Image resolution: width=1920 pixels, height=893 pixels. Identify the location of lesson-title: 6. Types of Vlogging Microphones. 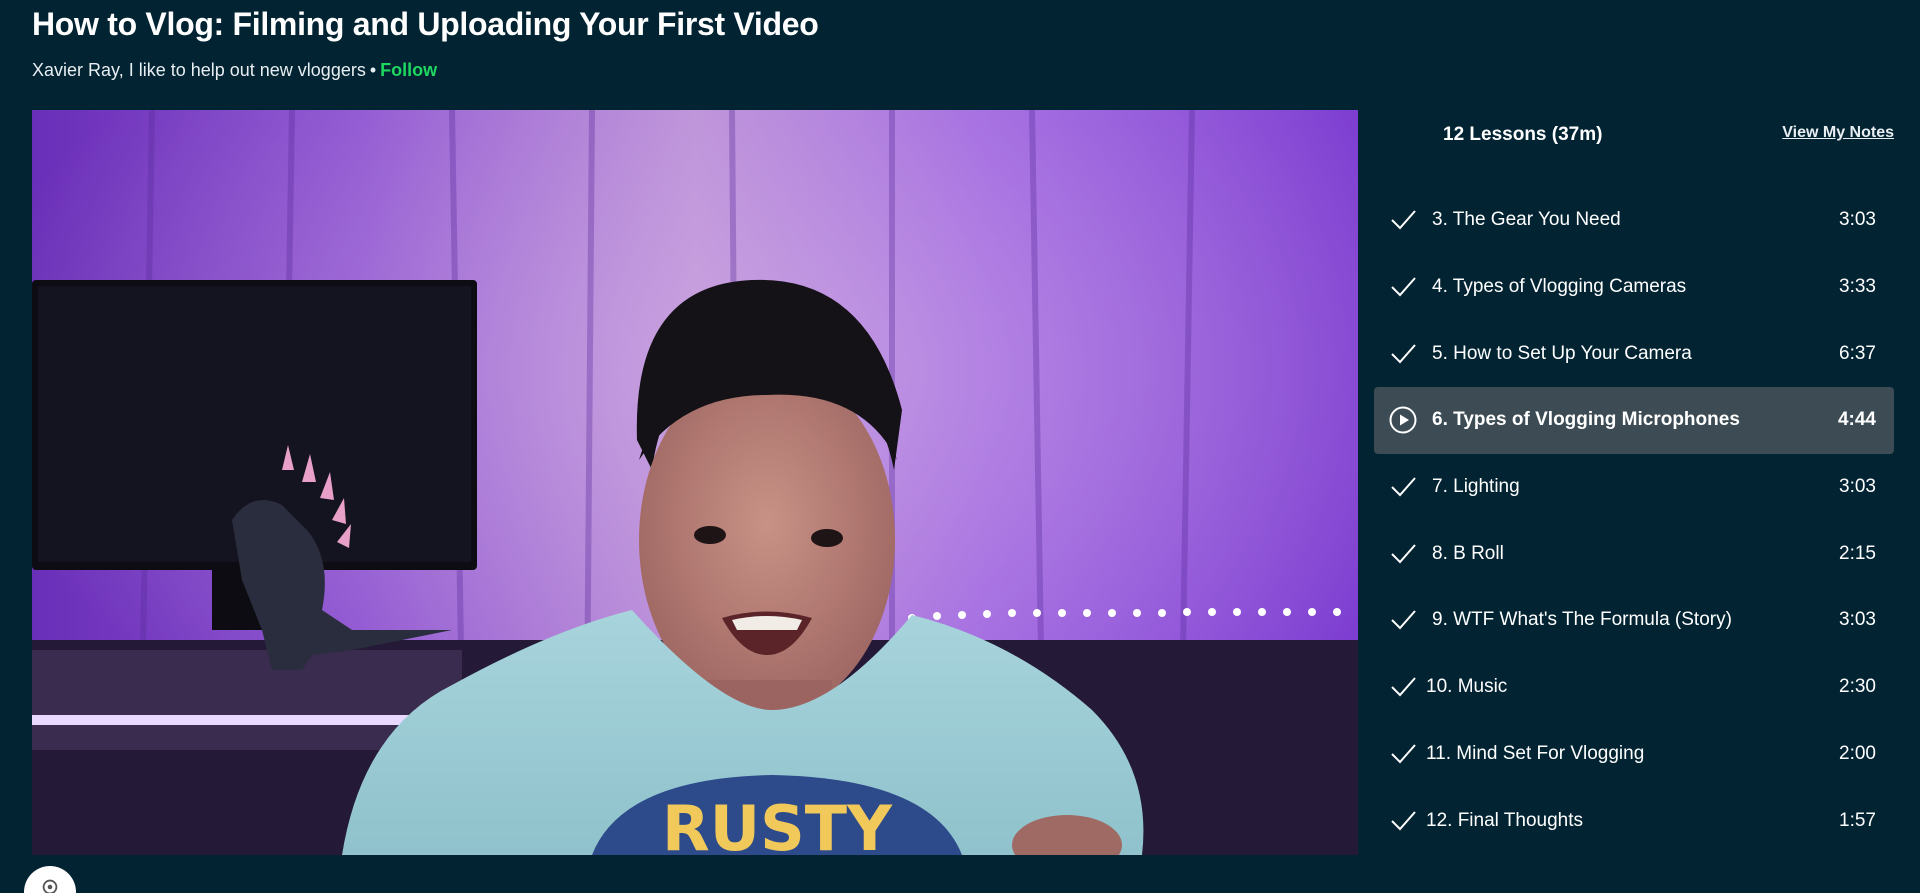
(1586, 420).